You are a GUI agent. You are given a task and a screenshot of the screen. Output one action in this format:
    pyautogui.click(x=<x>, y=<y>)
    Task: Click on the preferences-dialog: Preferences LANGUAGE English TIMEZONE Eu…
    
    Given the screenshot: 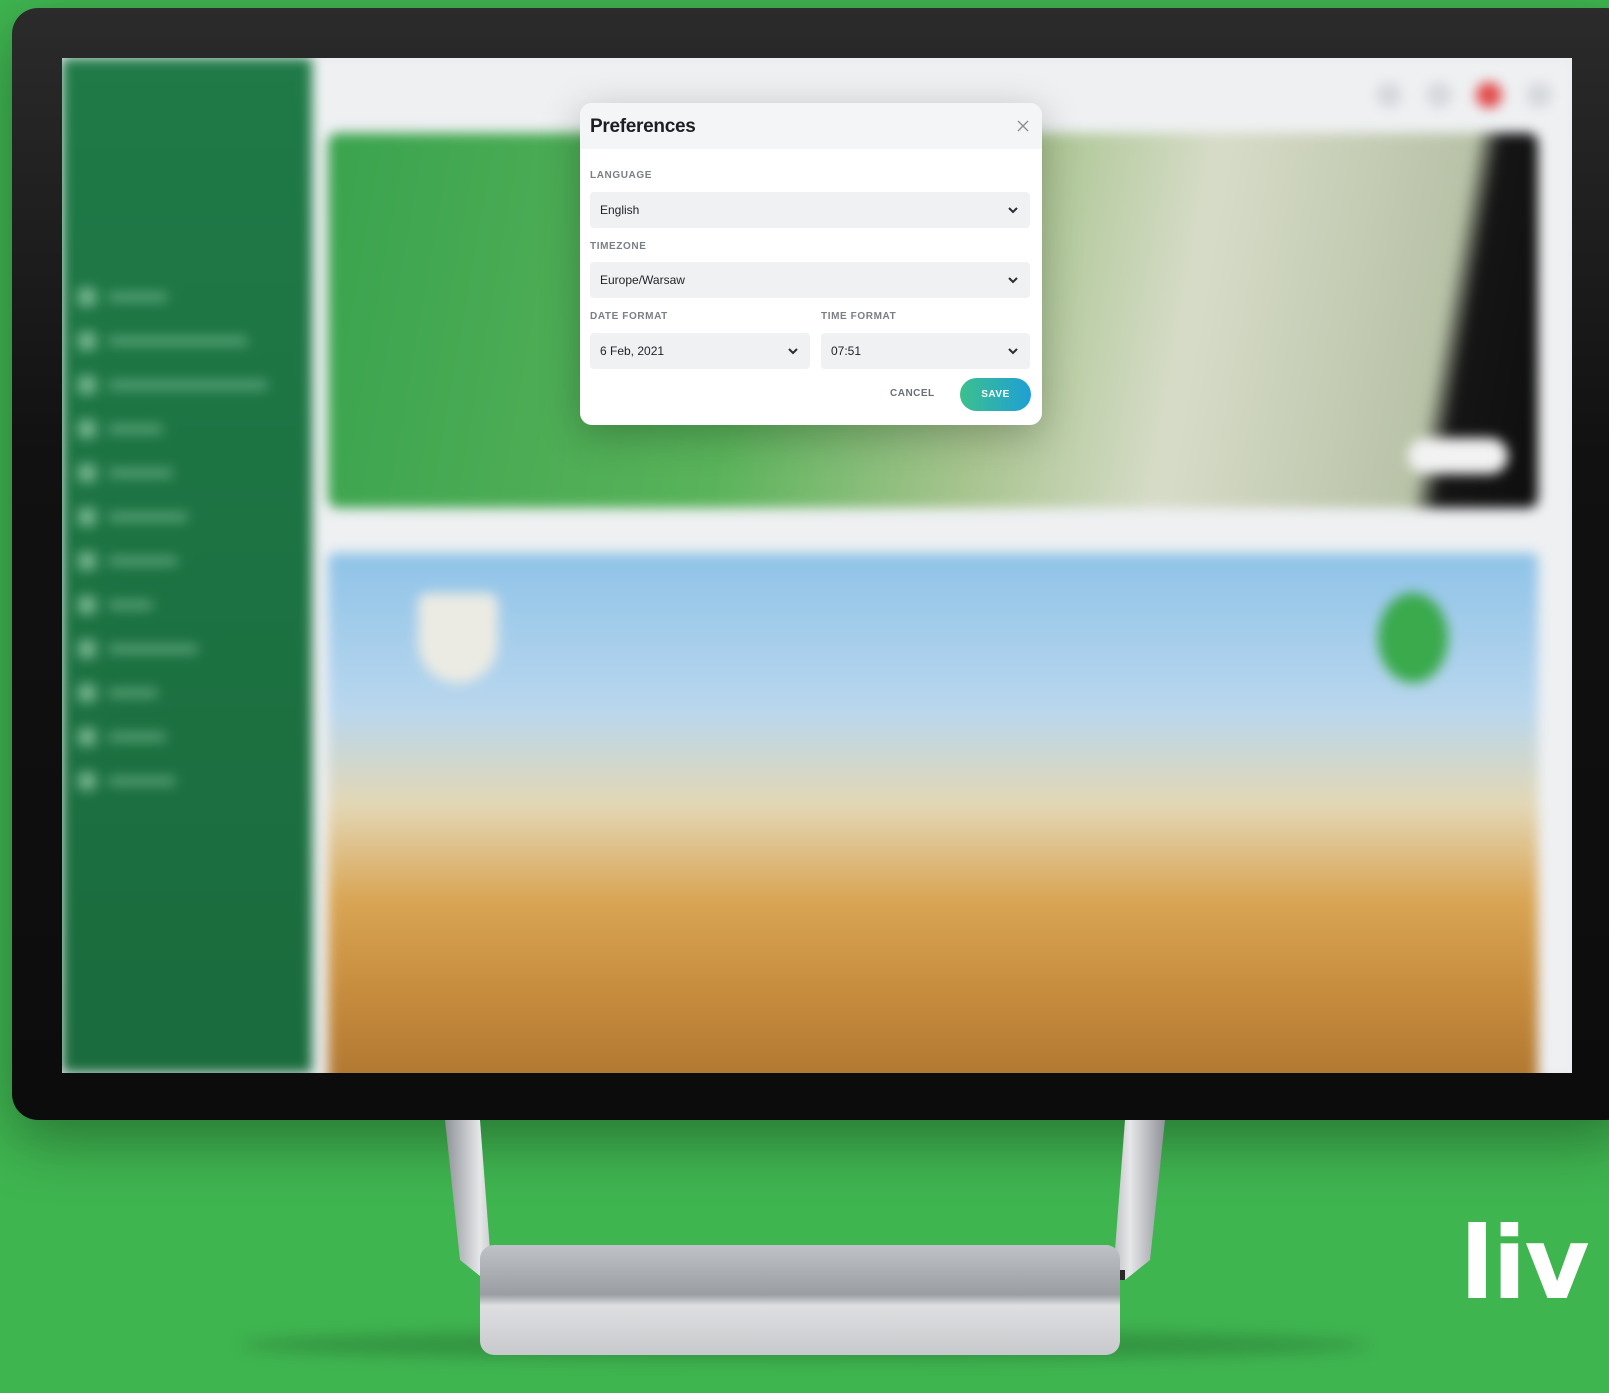 What is the action you would take?
    pyautogui.click(x=811, y=264)
    